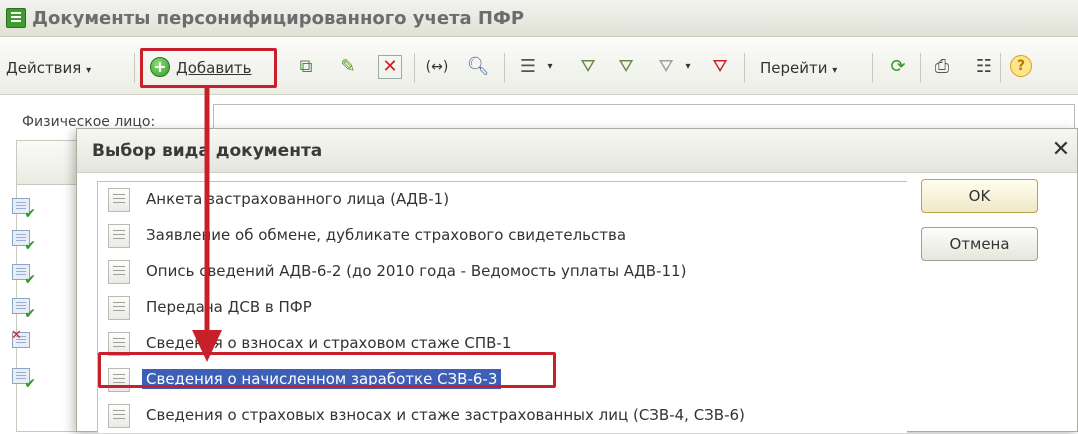  Describe the element at coordinates (160, 67) in the screenshot. I see `plus-icon: +` at that location.